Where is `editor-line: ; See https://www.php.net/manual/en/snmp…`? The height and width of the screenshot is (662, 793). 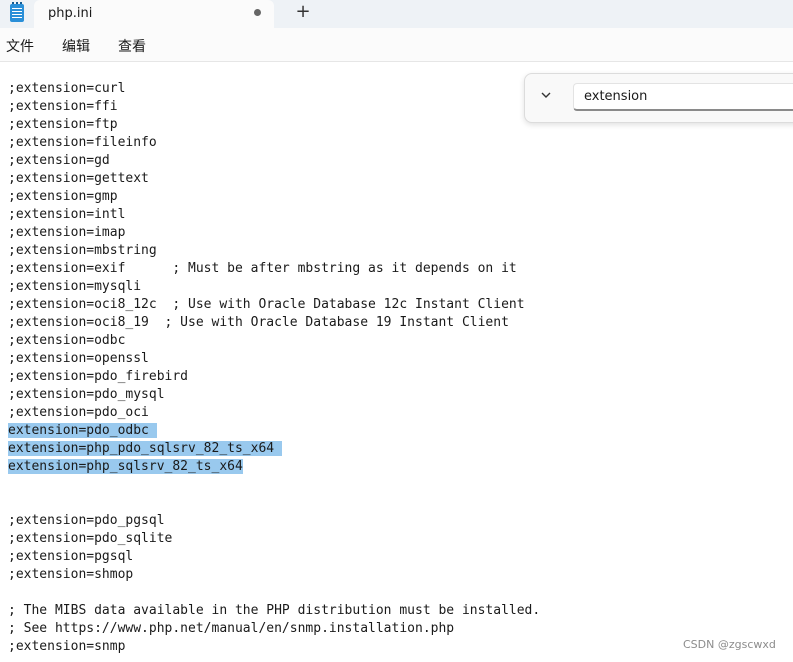 editor-line: ; See https://www.php.net/manual/en/snmp… is located at coordinates (274, 629).